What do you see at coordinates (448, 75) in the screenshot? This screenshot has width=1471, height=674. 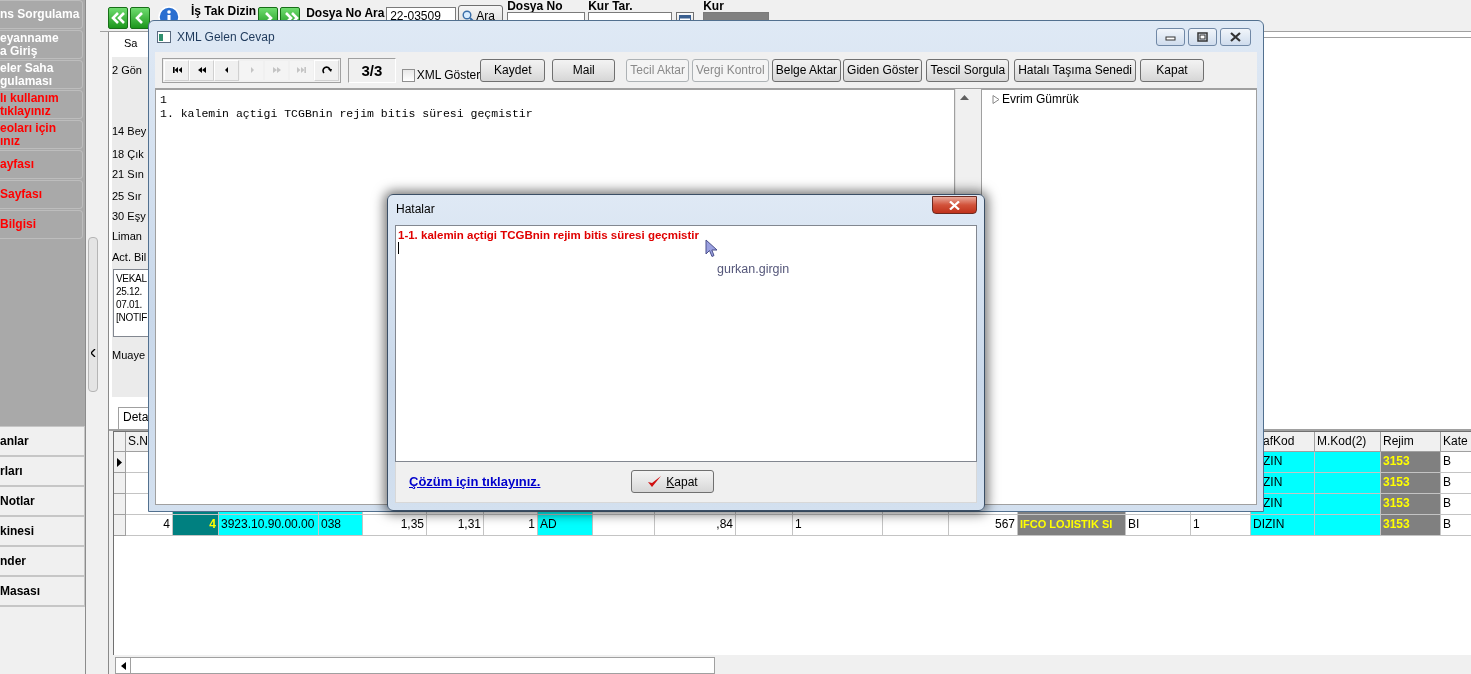 I see `checkbox-label: XML Göster` at bounding box center [448, 75].